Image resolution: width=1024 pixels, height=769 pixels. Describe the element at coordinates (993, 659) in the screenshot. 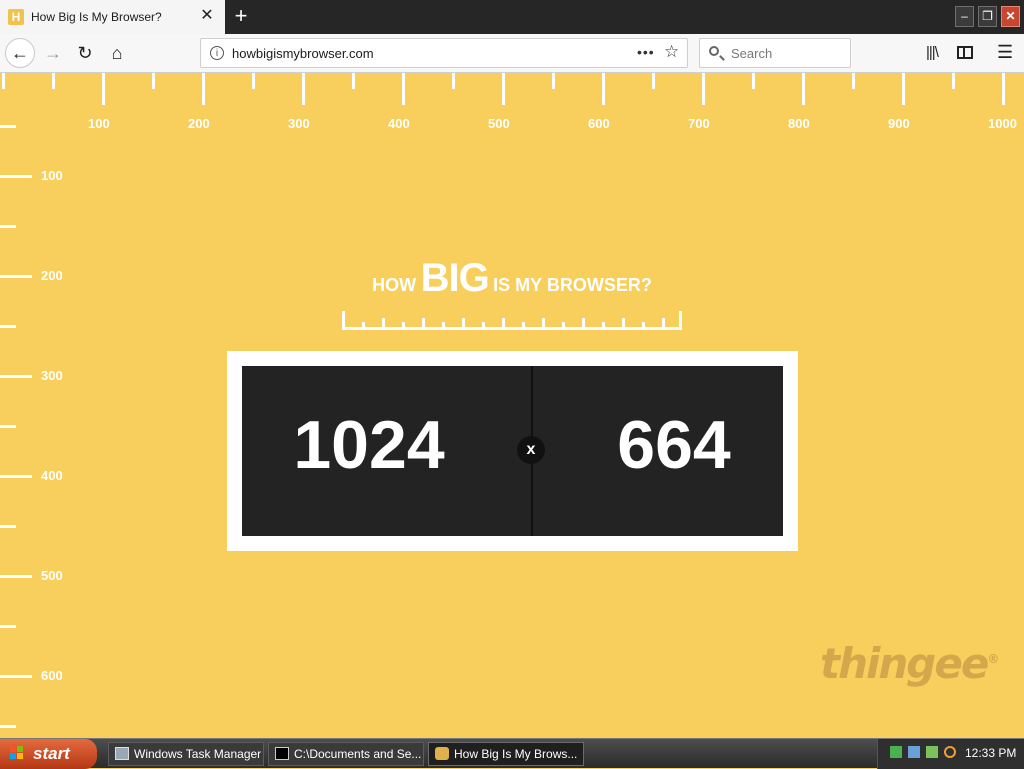

I see `registered-mark: ®` at that location.